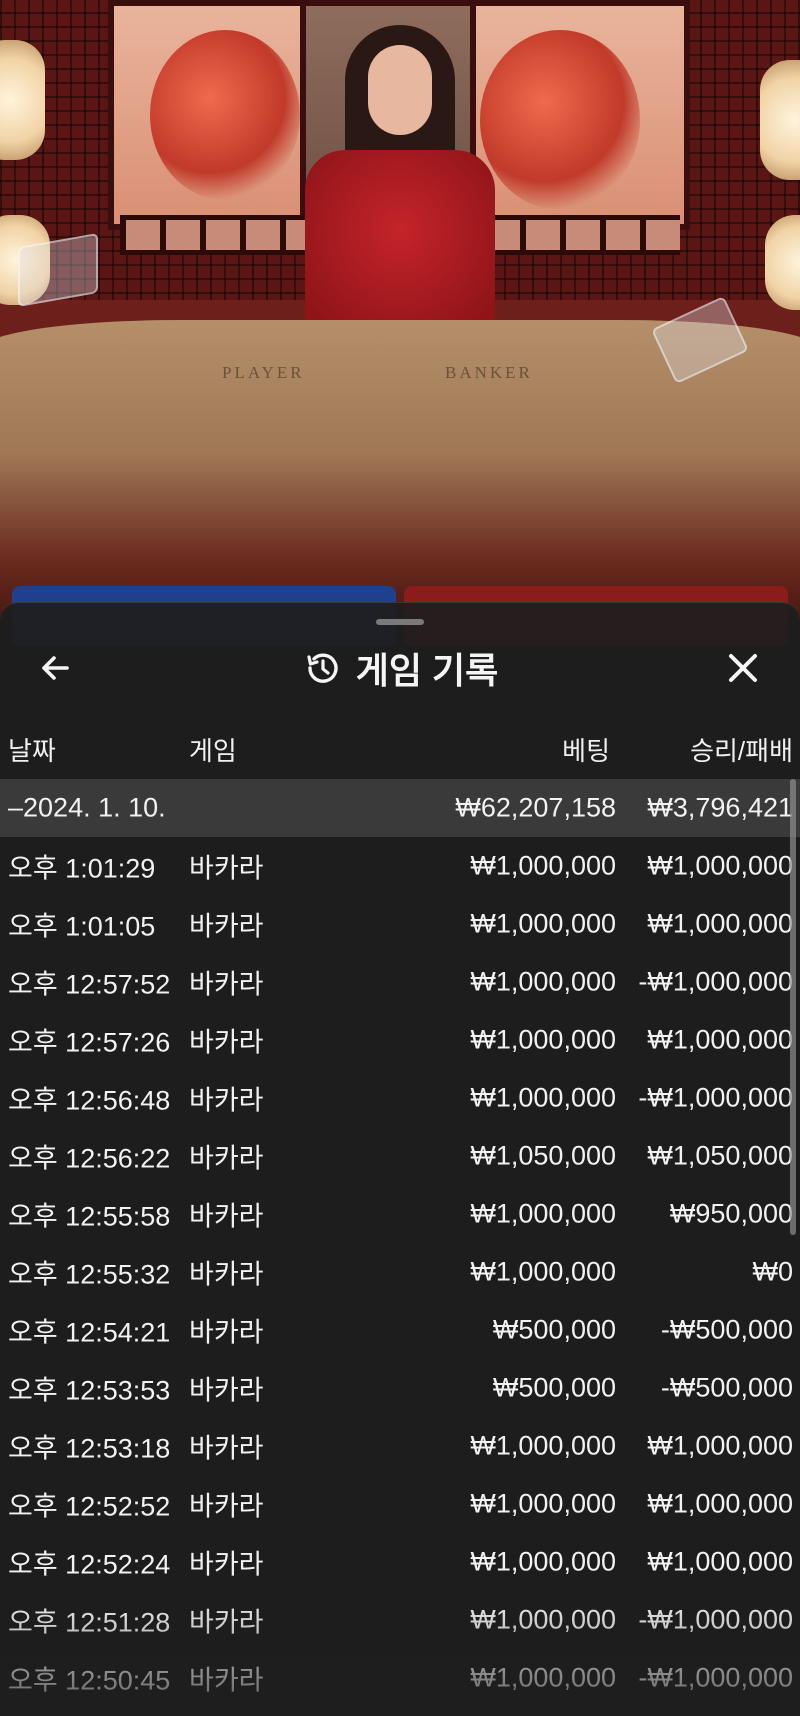  What do you see at coordinates (543, 1155) in the screenshot?
I see `row-bet: ₩1,050,000` at bounding box center [543, 1155].